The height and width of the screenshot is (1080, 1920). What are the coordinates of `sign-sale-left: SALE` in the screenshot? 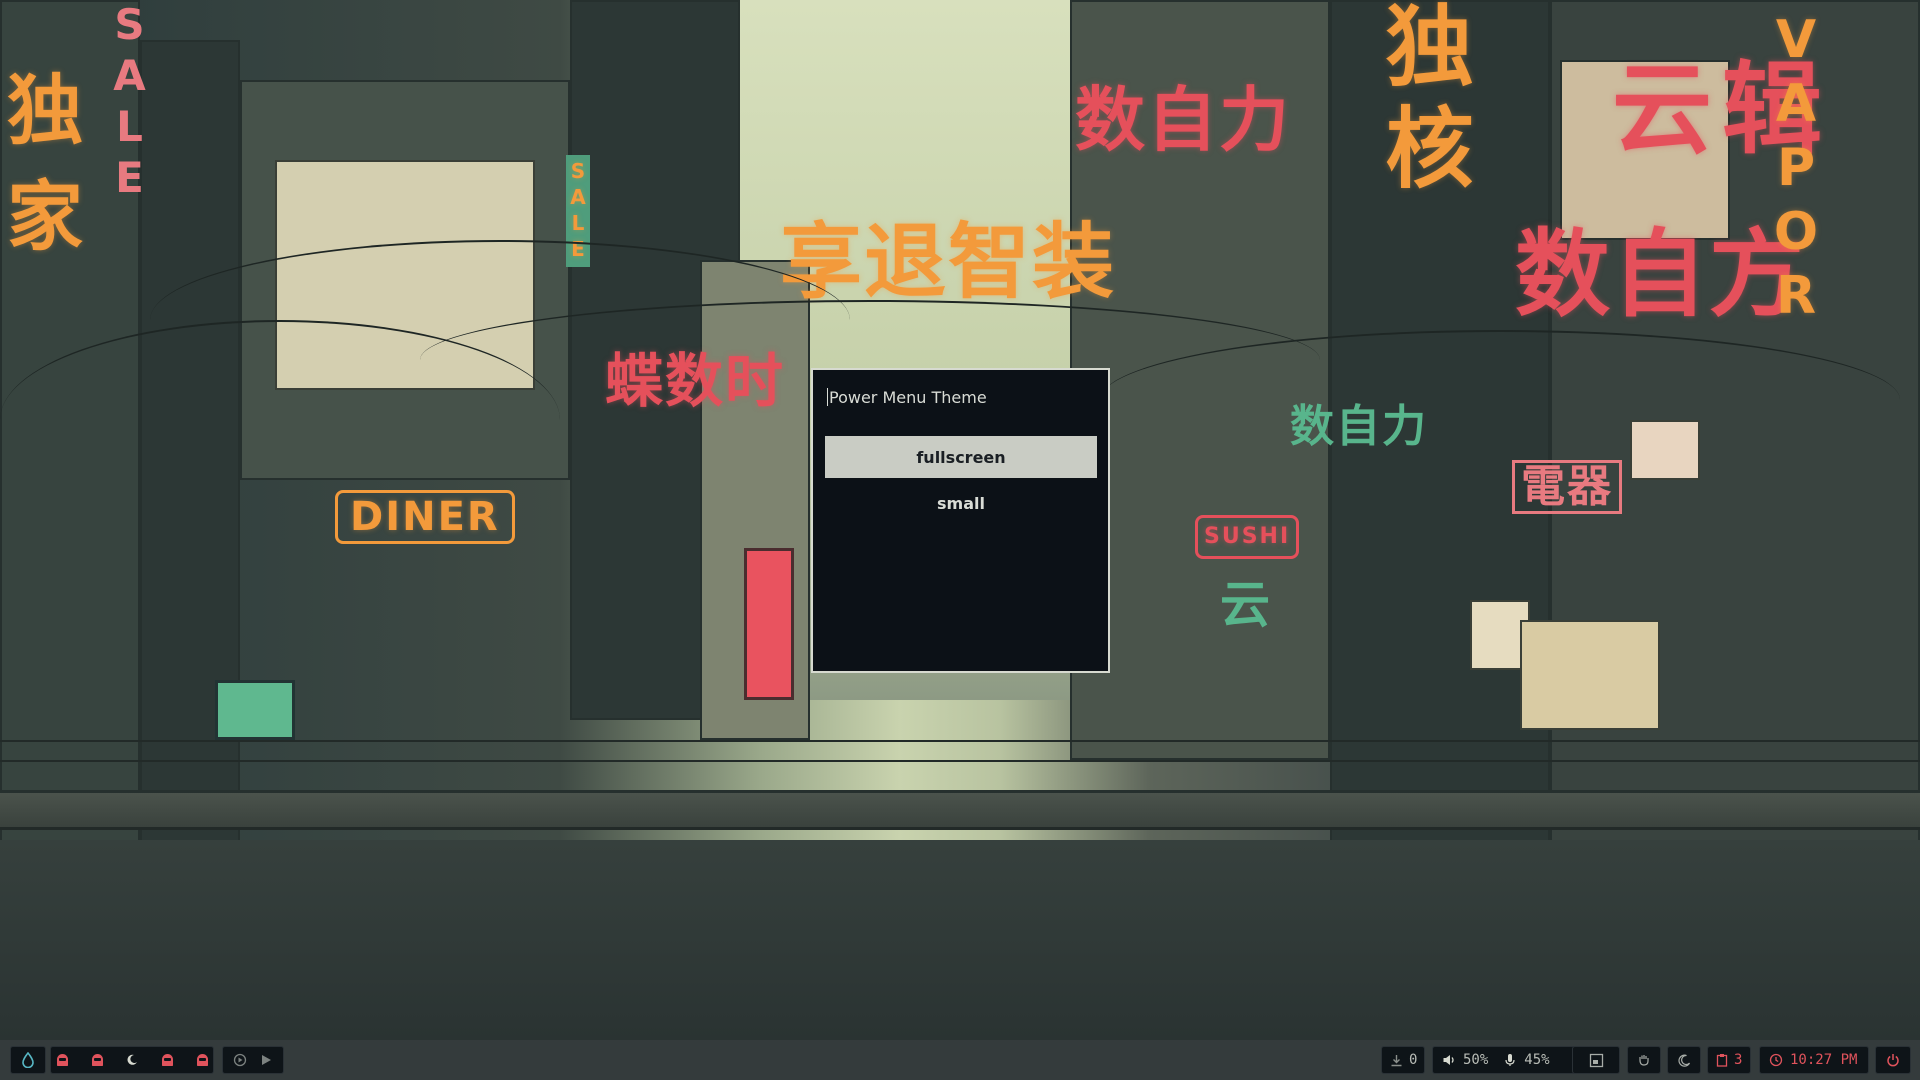 It's located at (129, 102).